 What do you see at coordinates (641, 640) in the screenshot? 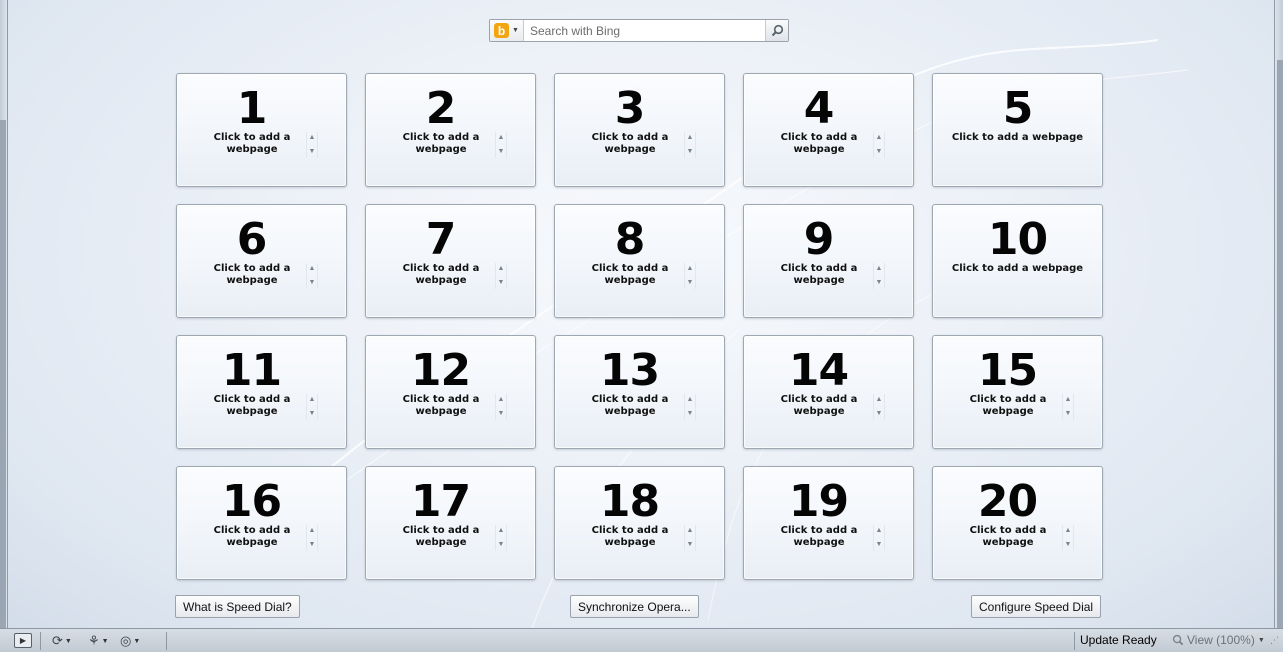
I see `status-bar: ▶ ⟳ ▼ ⚘ ▼ ◎ ▼ Update Ready View (100%) ▼ ⋰` at bounding box center [641, 640].